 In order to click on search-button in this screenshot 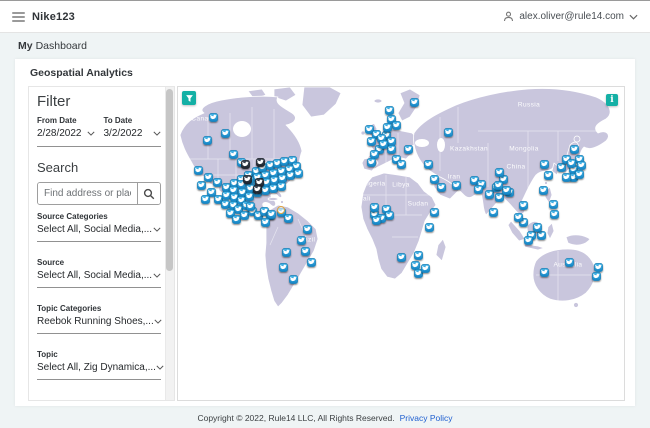, I will do `click(148, 193)`.